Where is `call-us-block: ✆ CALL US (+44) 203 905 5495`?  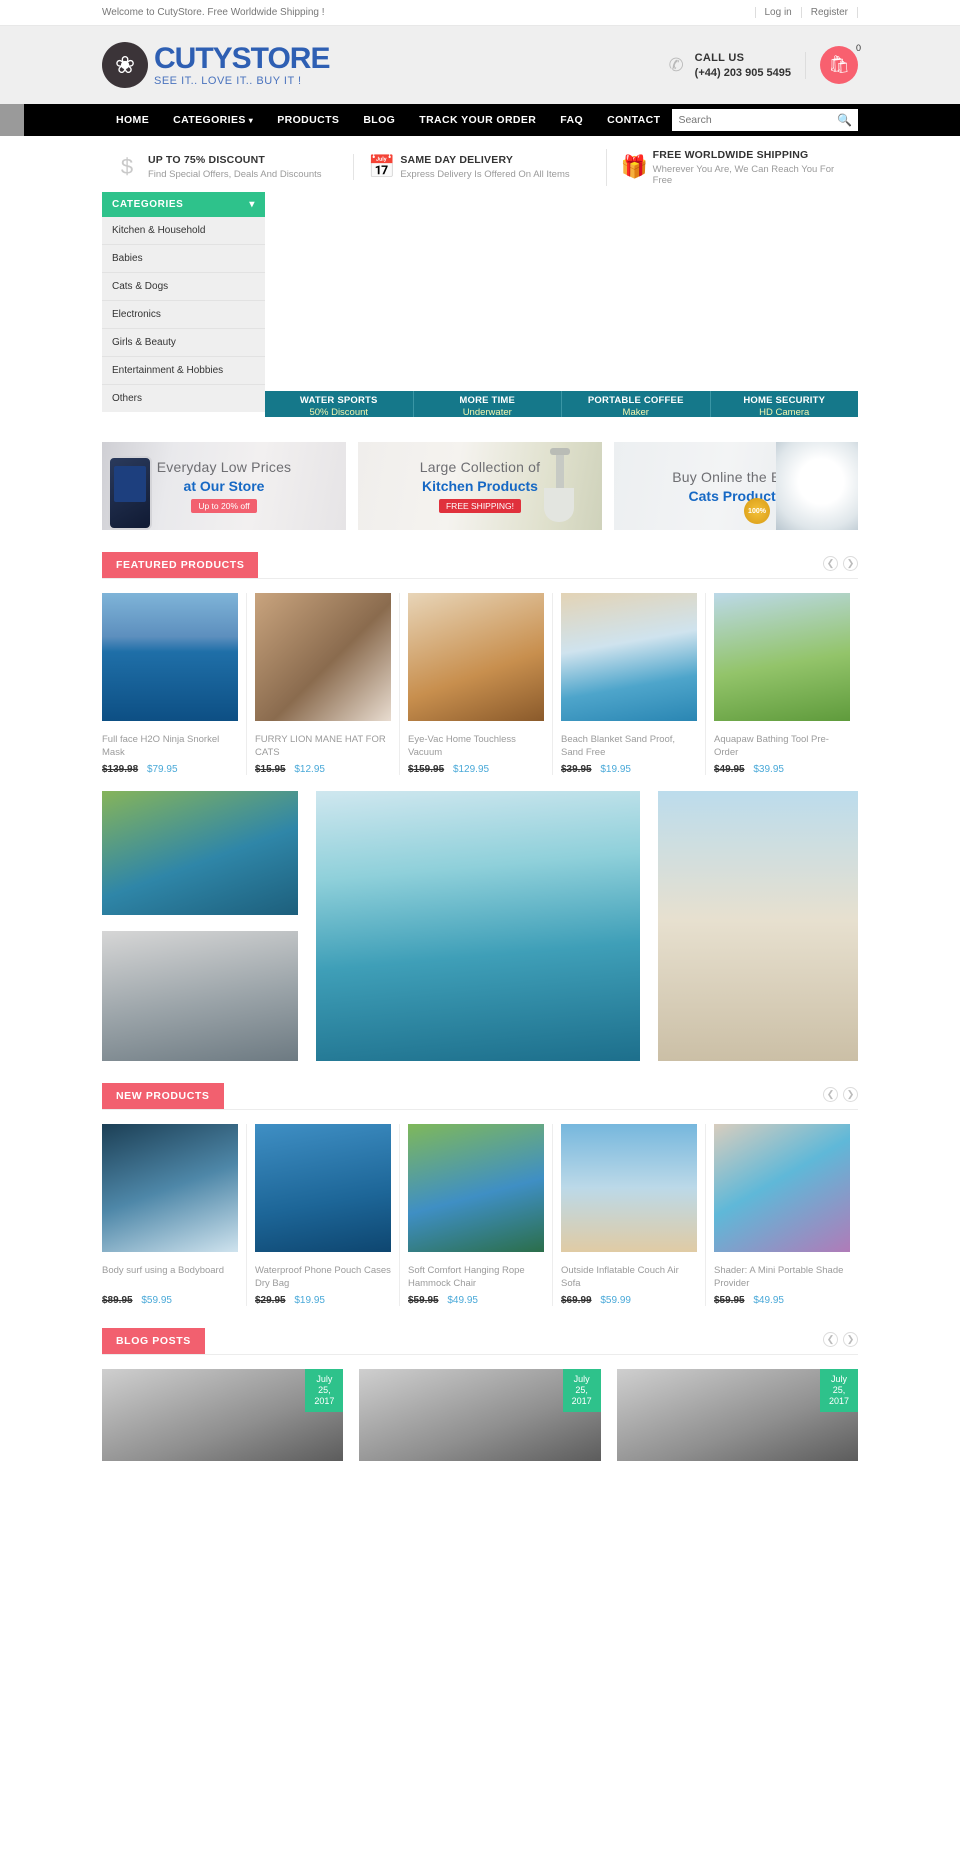 call-us-block: ✆ CALL US (+44) 203 905 5495 is located at coordinates (737, 65).